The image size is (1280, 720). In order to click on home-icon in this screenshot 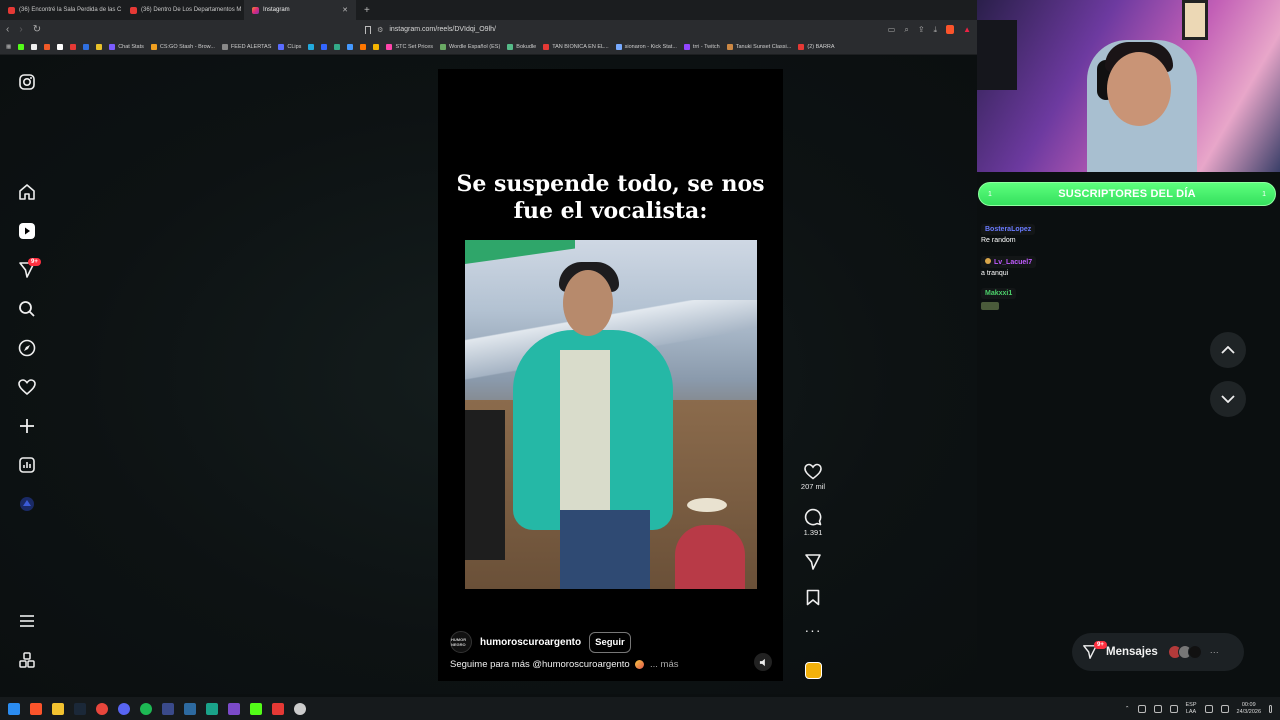, I will do `click(27, 192)`.